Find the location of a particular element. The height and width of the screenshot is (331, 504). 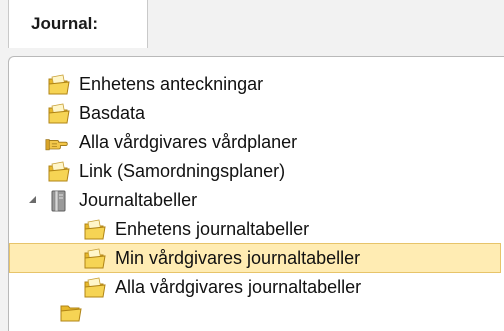

tree-item-journaltabeller: Journaltabeller is located at coordinates (256, 200).